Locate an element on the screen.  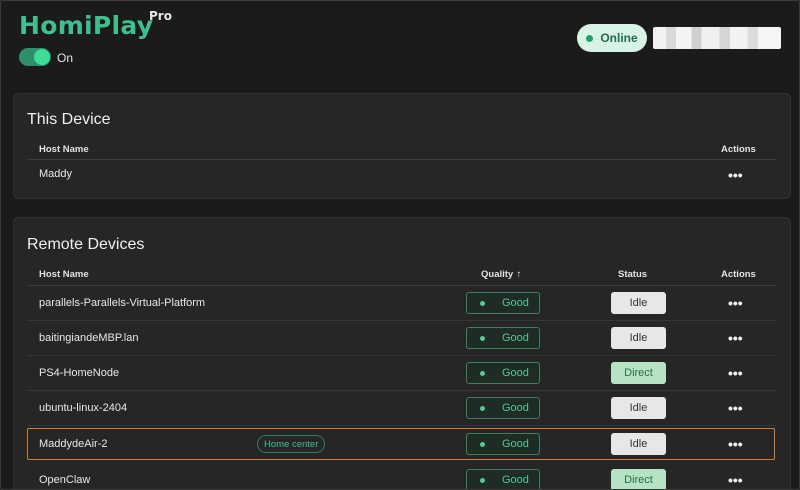
table-row: baitingiandeMBP.lan Good Idle ••• is located at coordinates (402, 338).